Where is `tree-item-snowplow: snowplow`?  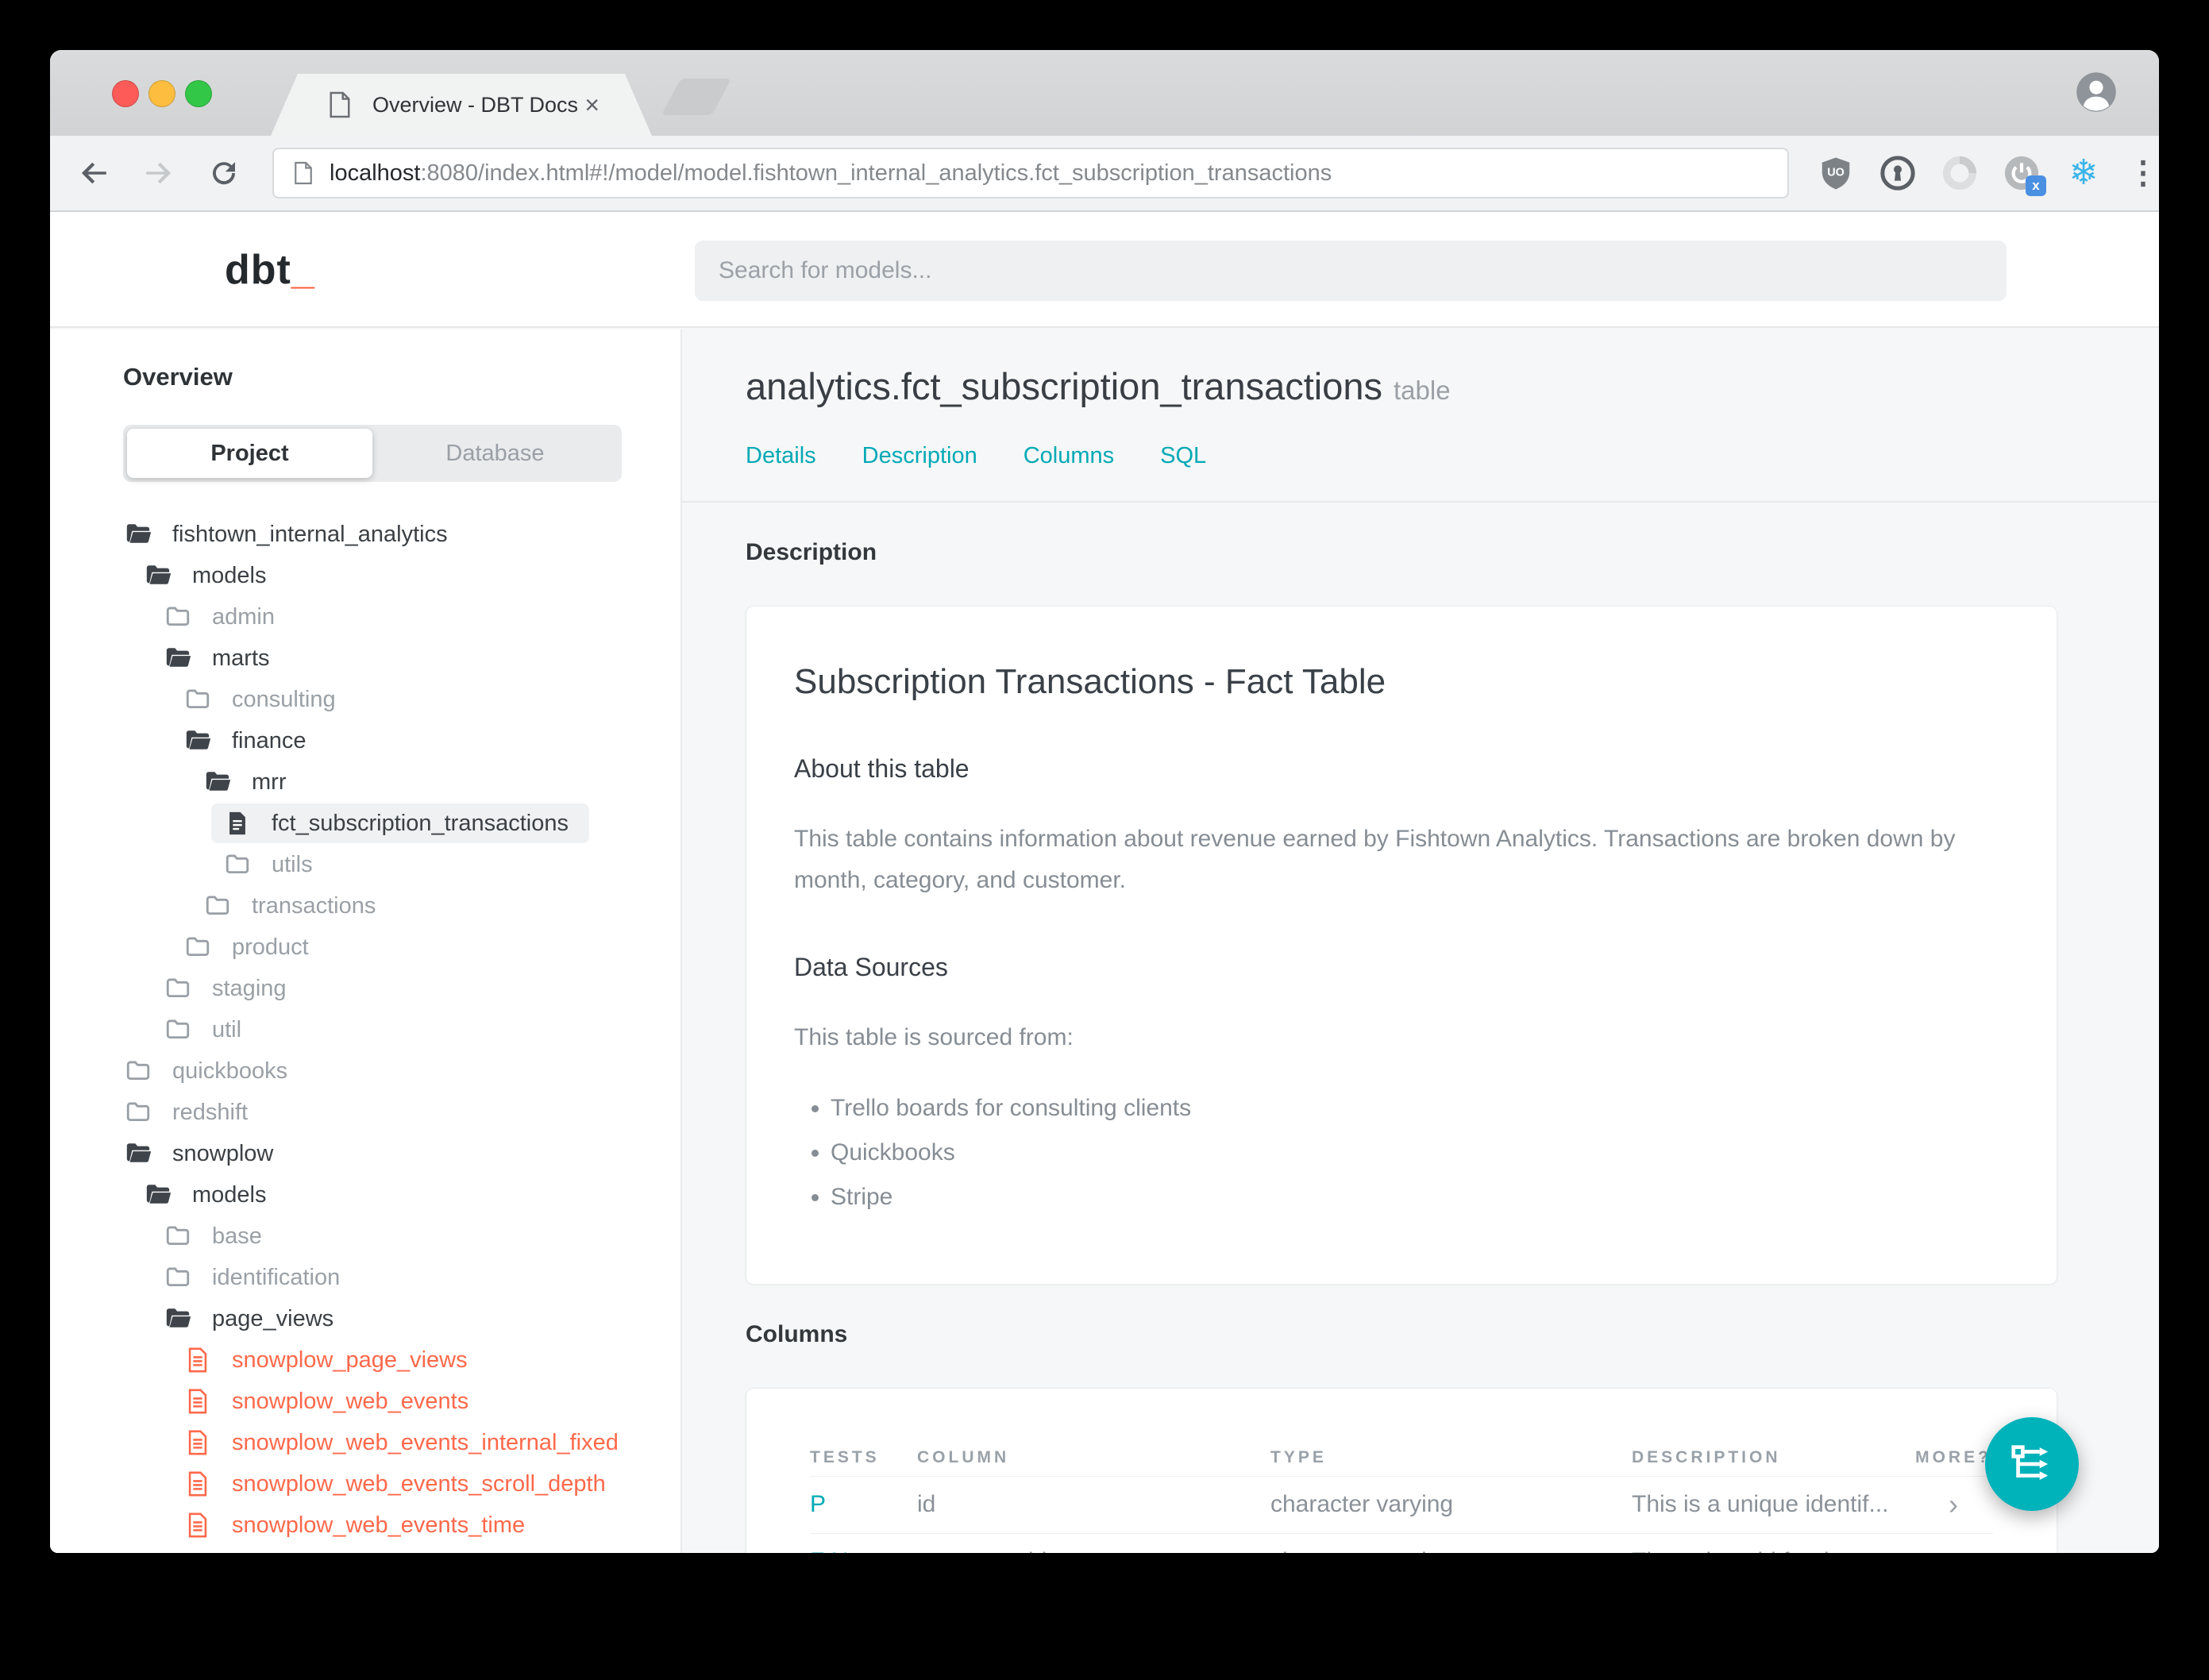
tree-item-snowplow: snowplow is located at coordinates (365, 1153).